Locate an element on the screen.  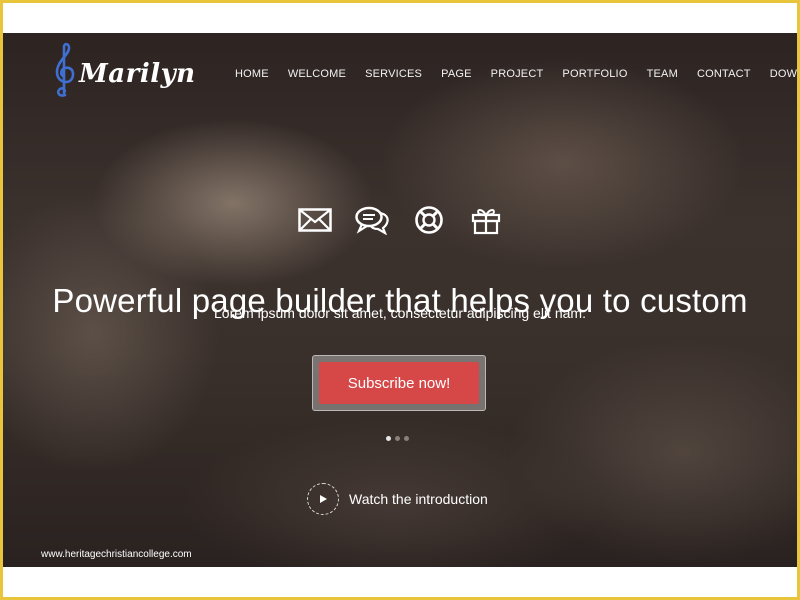
brand-name: Marilyn is located at coordinates (137, 74).